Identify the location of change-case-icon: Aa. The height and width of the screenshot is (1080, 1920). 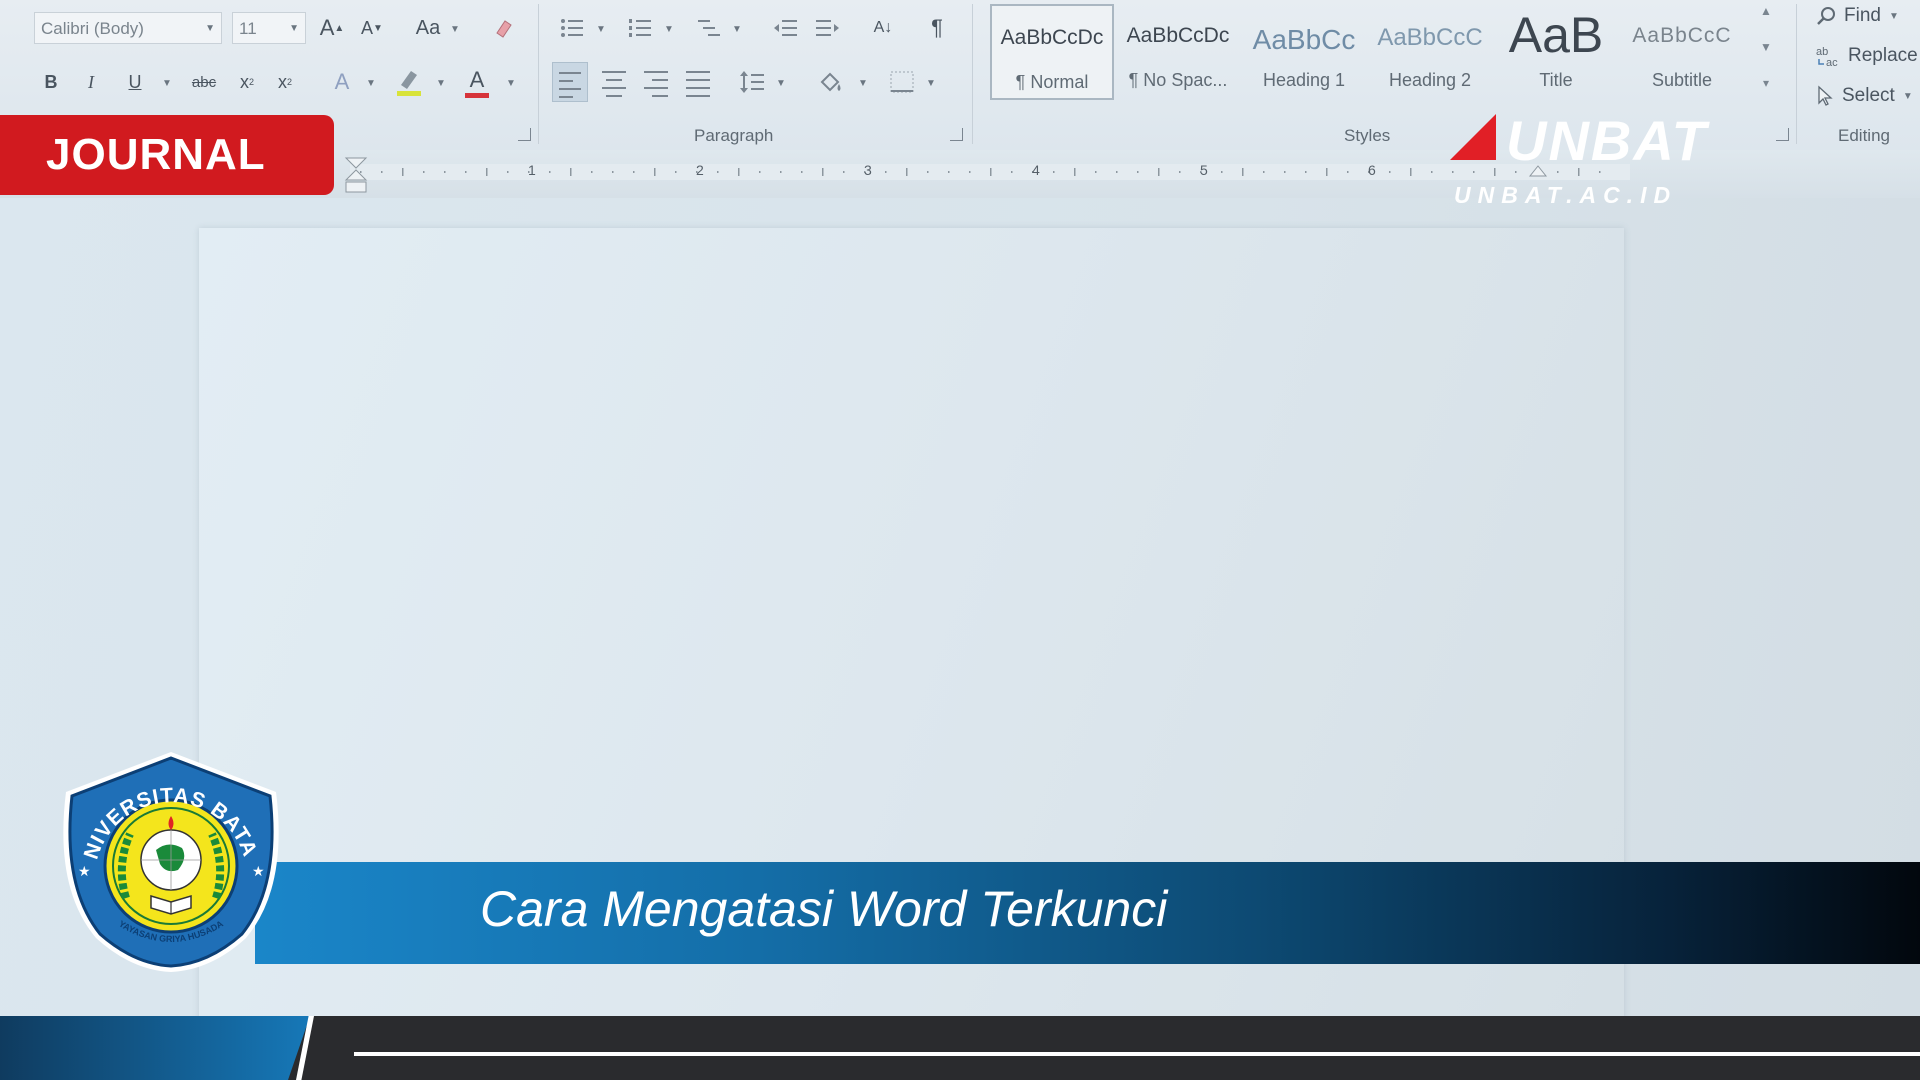
(428, 27).